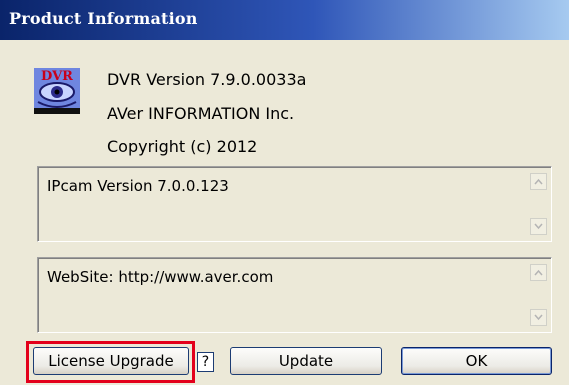  I want to click on license-upgrade-button: License Upgrade, so click(111, 361).